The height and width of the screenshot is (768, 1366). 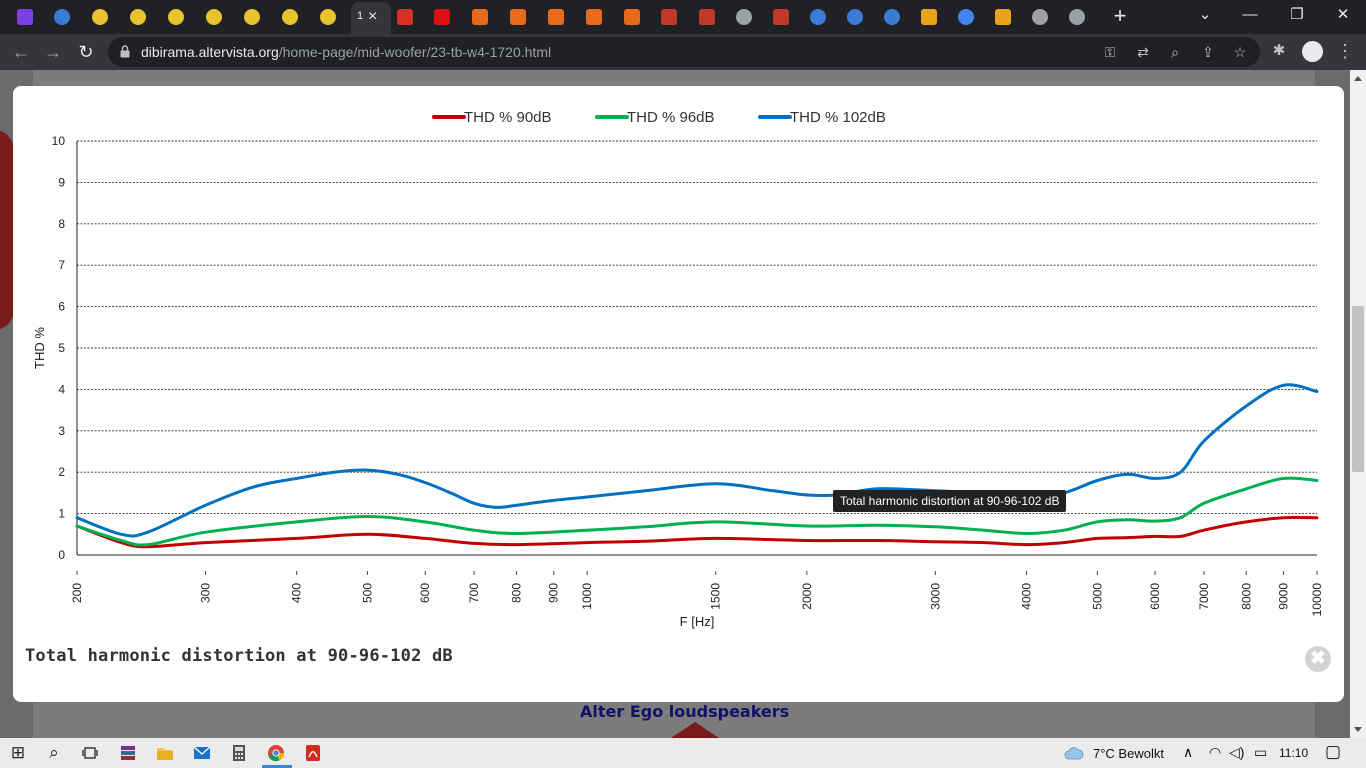 What do you see at coordinates (1188, 752) in the screenshot?
I see `tray-caret-icon: ∧` at bounding box center [1188, 752].